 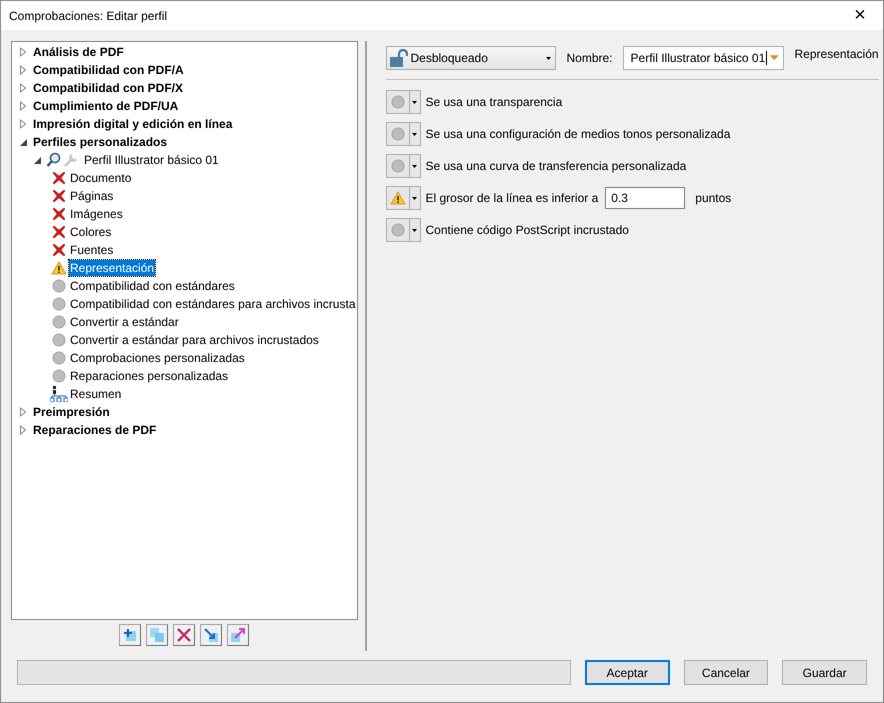 I want to click on check-label: El grosor de la línea es inferior a, so click(x=512, y=198).